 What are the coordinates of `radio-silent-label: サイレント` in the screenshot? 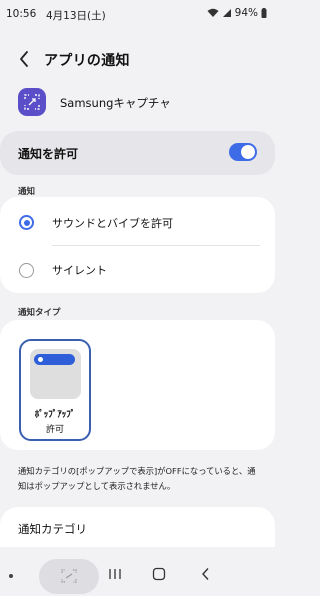 It's located at (79, 270).